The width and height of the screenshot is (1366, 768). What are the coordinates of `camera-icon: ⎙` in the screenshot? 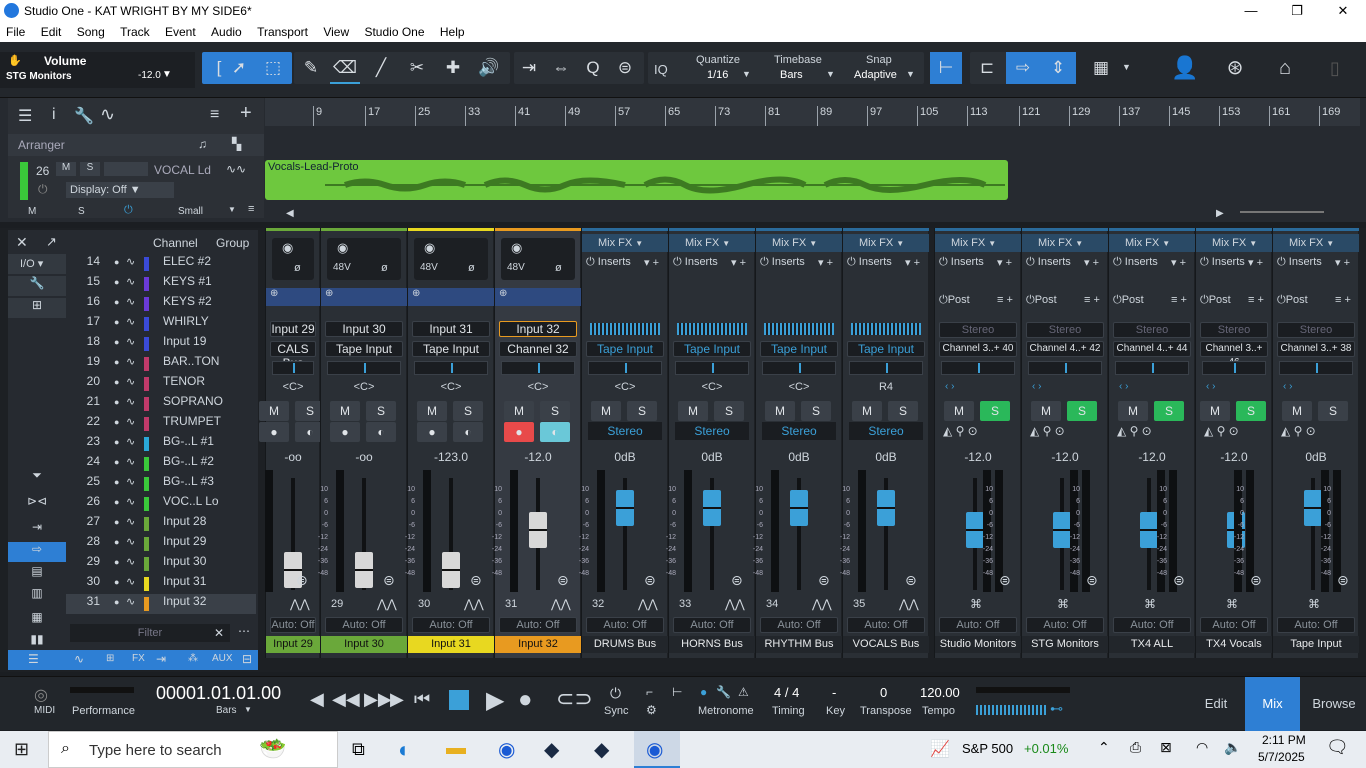 It's located at (1135, 747).